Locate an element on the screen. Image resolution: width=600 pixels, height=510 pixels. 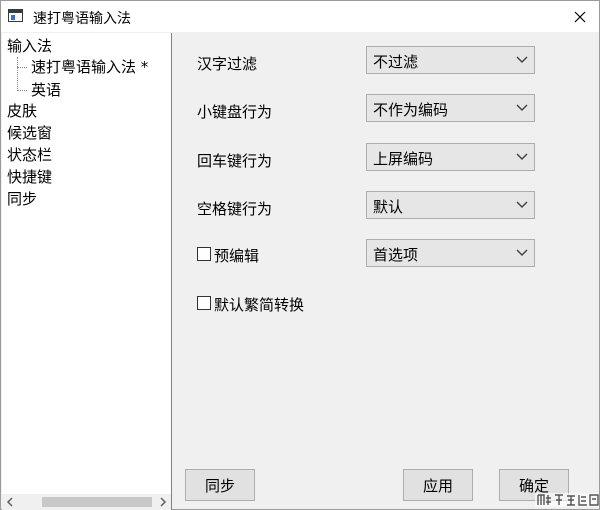
tree-horizontal-scrollbar is located at coordinates (86, 502).